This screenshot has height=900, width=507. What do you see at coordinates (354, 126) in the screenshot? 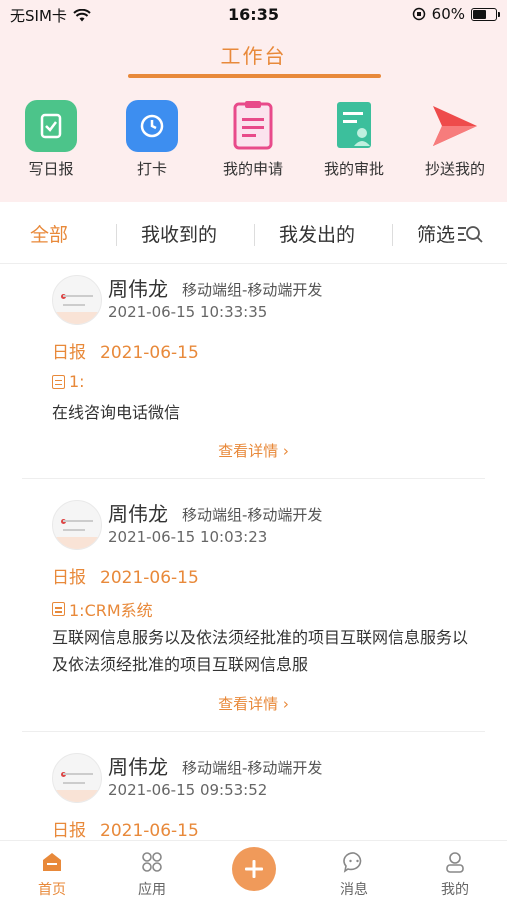
I see `approval-icon` at bounding box center [354, 126].